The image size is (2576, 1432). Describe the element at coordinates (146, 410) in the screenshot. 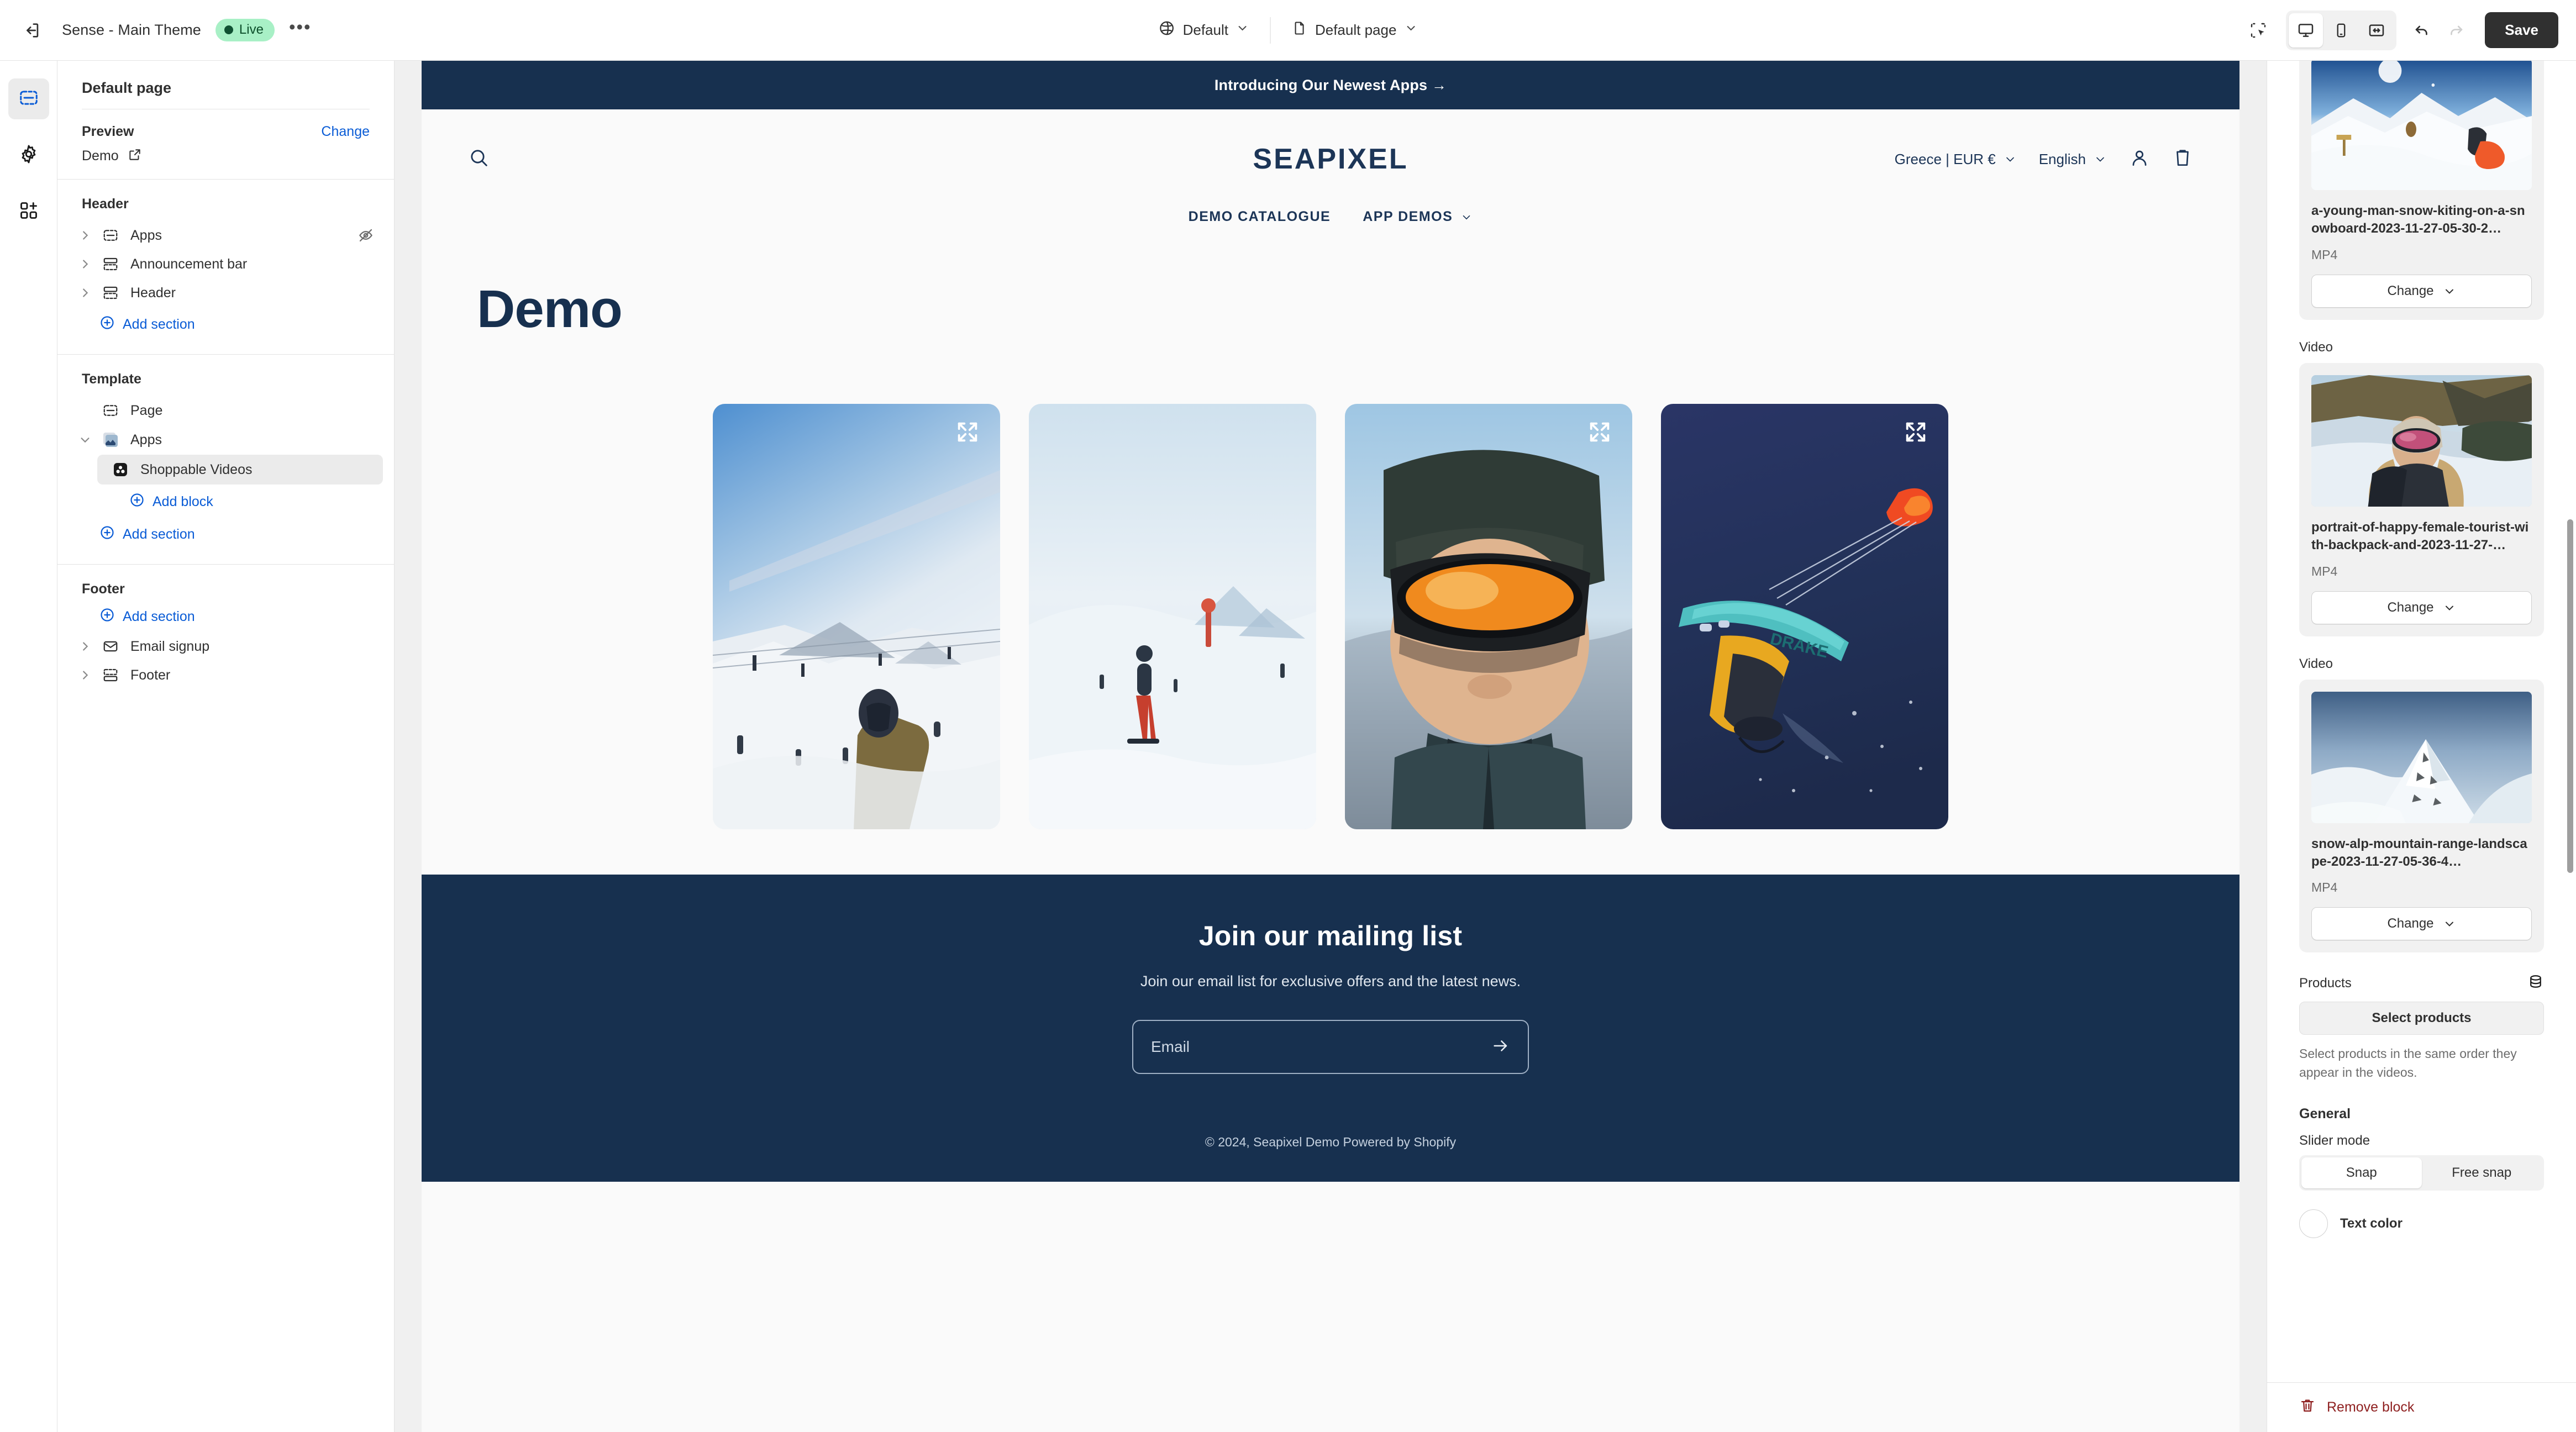

I see `sidebar-item-label: Page` at that location.